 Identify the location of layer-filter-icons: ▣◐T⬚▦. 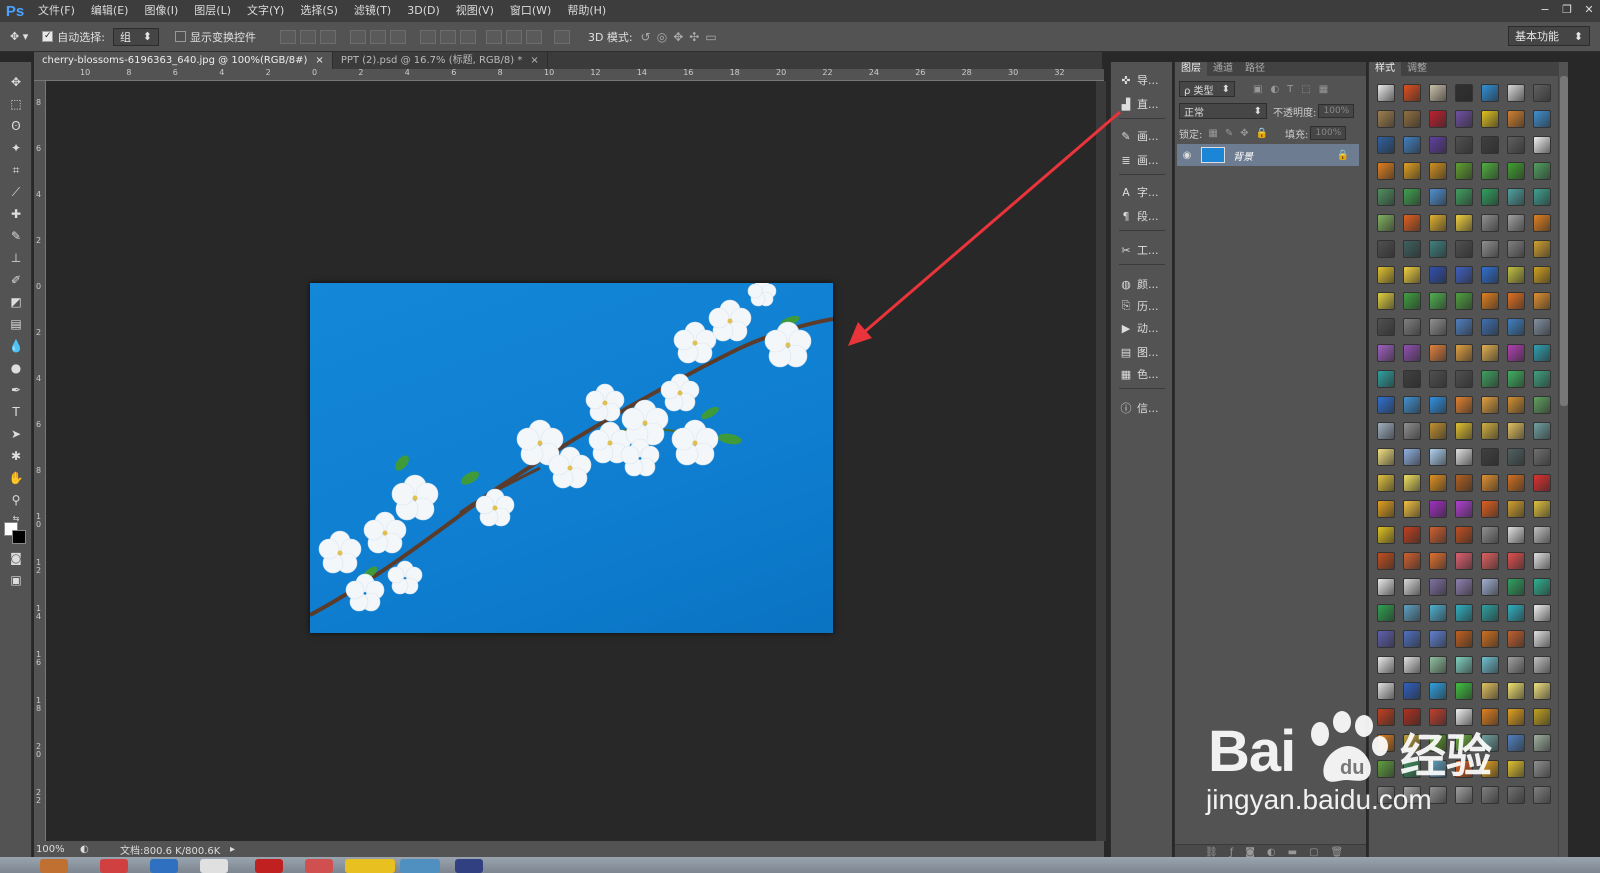
(1294, 89).